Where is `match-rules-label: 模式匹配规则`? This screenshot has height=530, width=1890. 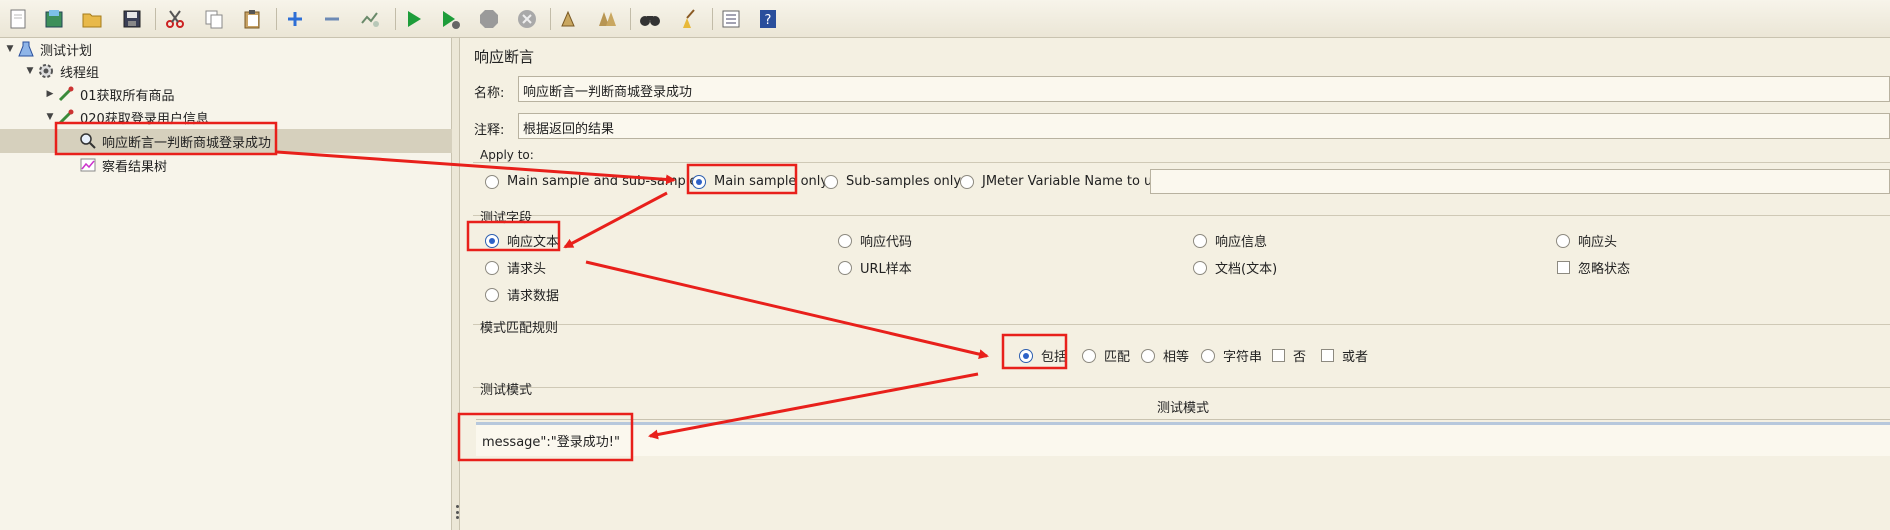 match-rules-label: 模式匹配规则 is located at coordinates (519, 328).